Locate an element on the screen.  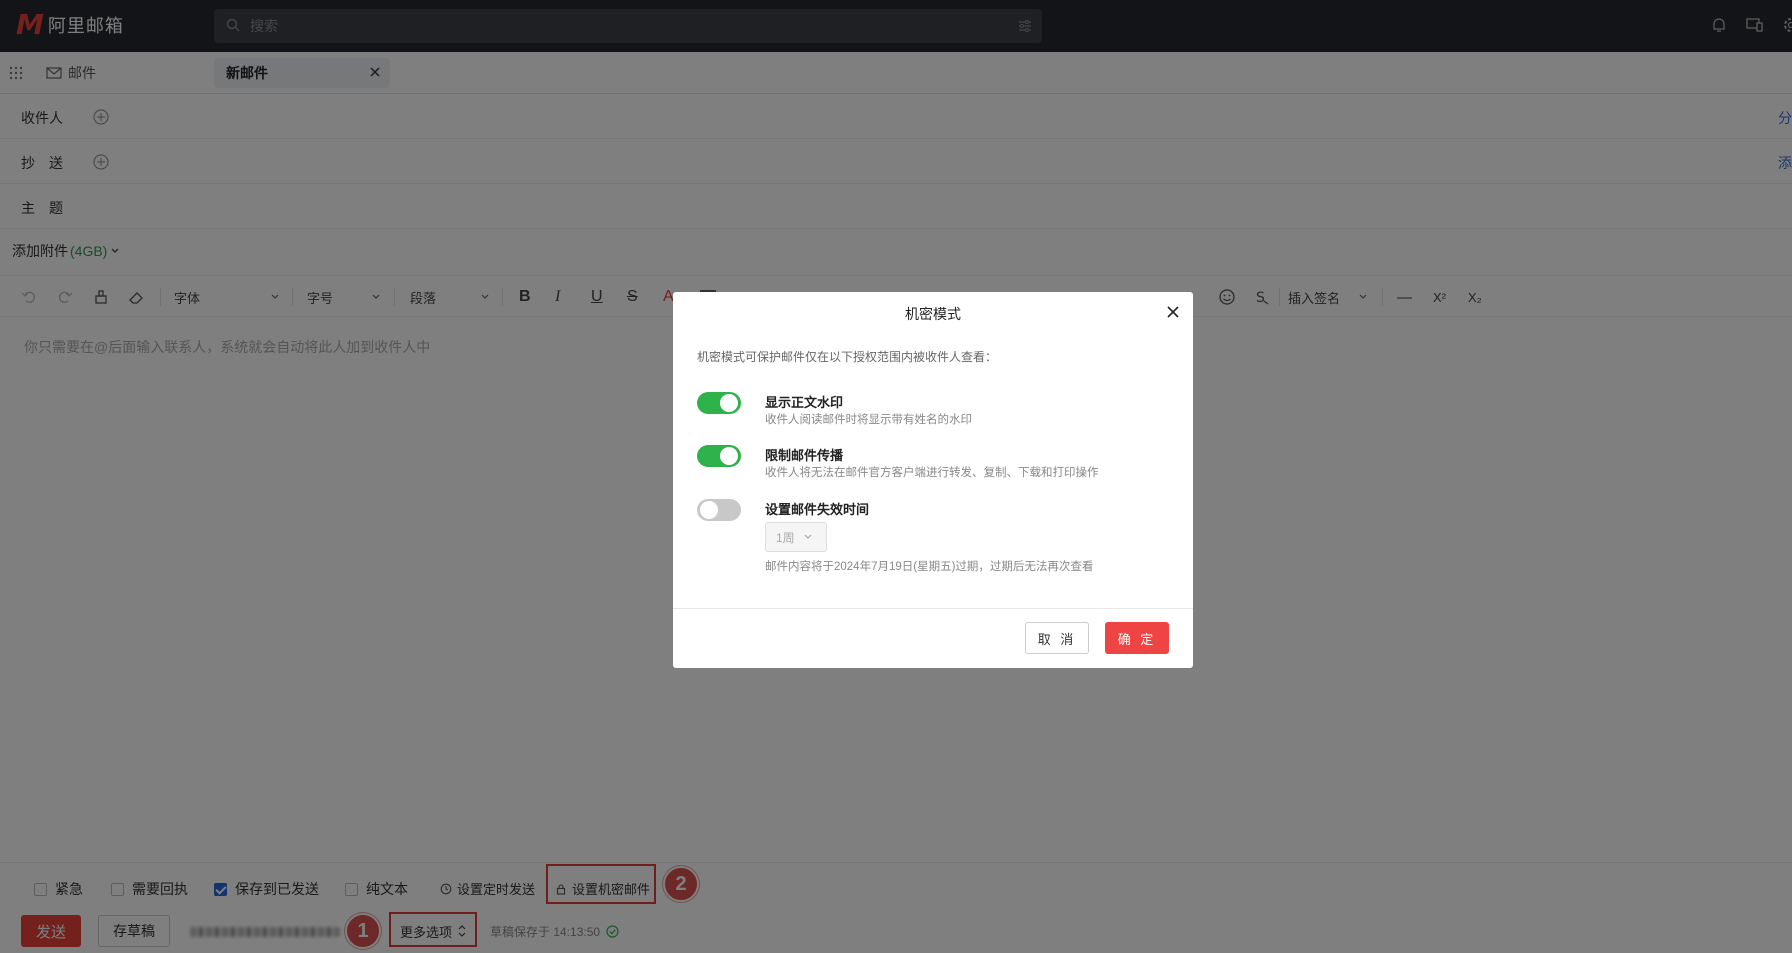
dialog-divider is located at coordinates (933, 608).